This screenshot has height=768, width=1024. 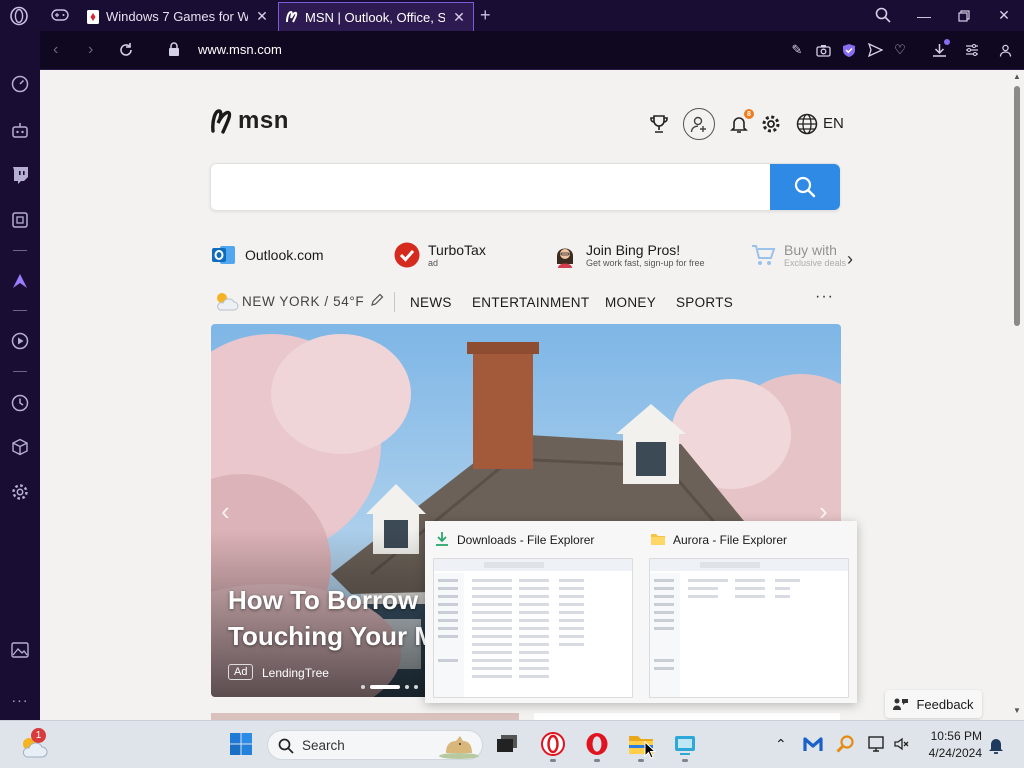 I want to click on sign-in-avatar-button, so click(x=699, y=124).